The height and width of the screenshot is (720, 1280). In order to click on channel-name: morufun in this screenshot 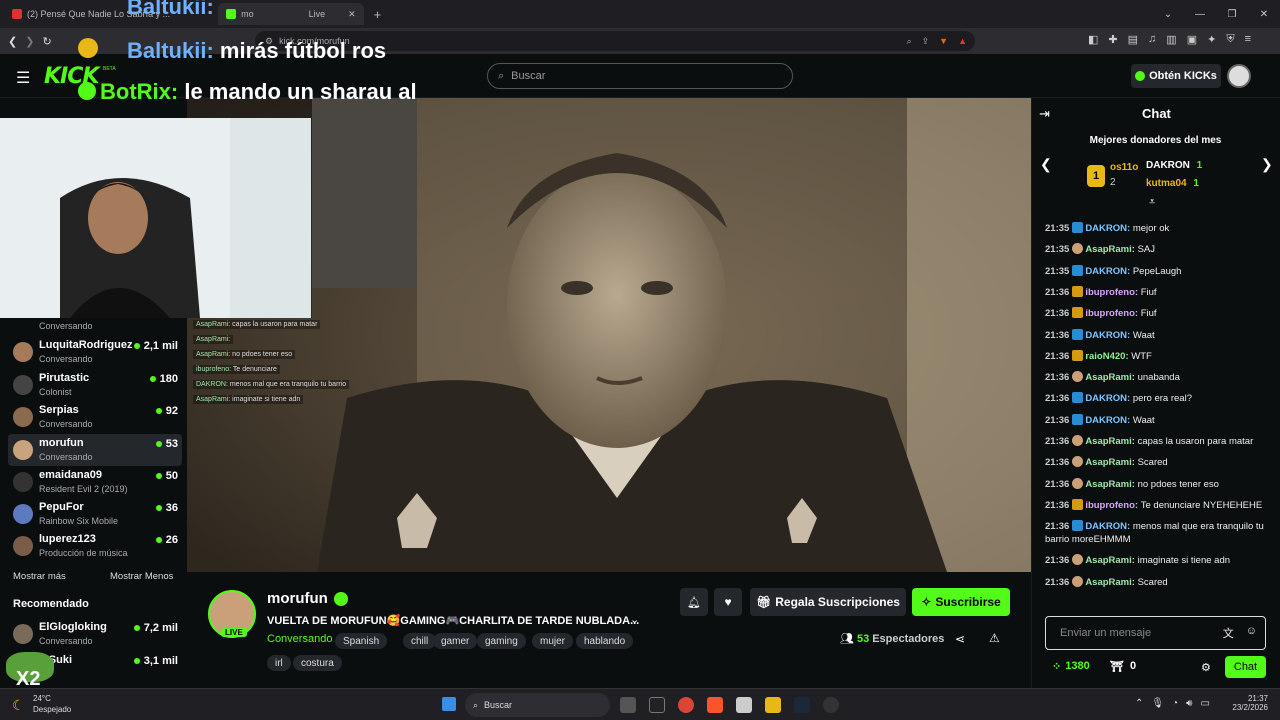, I will do `click(297, 598)`.